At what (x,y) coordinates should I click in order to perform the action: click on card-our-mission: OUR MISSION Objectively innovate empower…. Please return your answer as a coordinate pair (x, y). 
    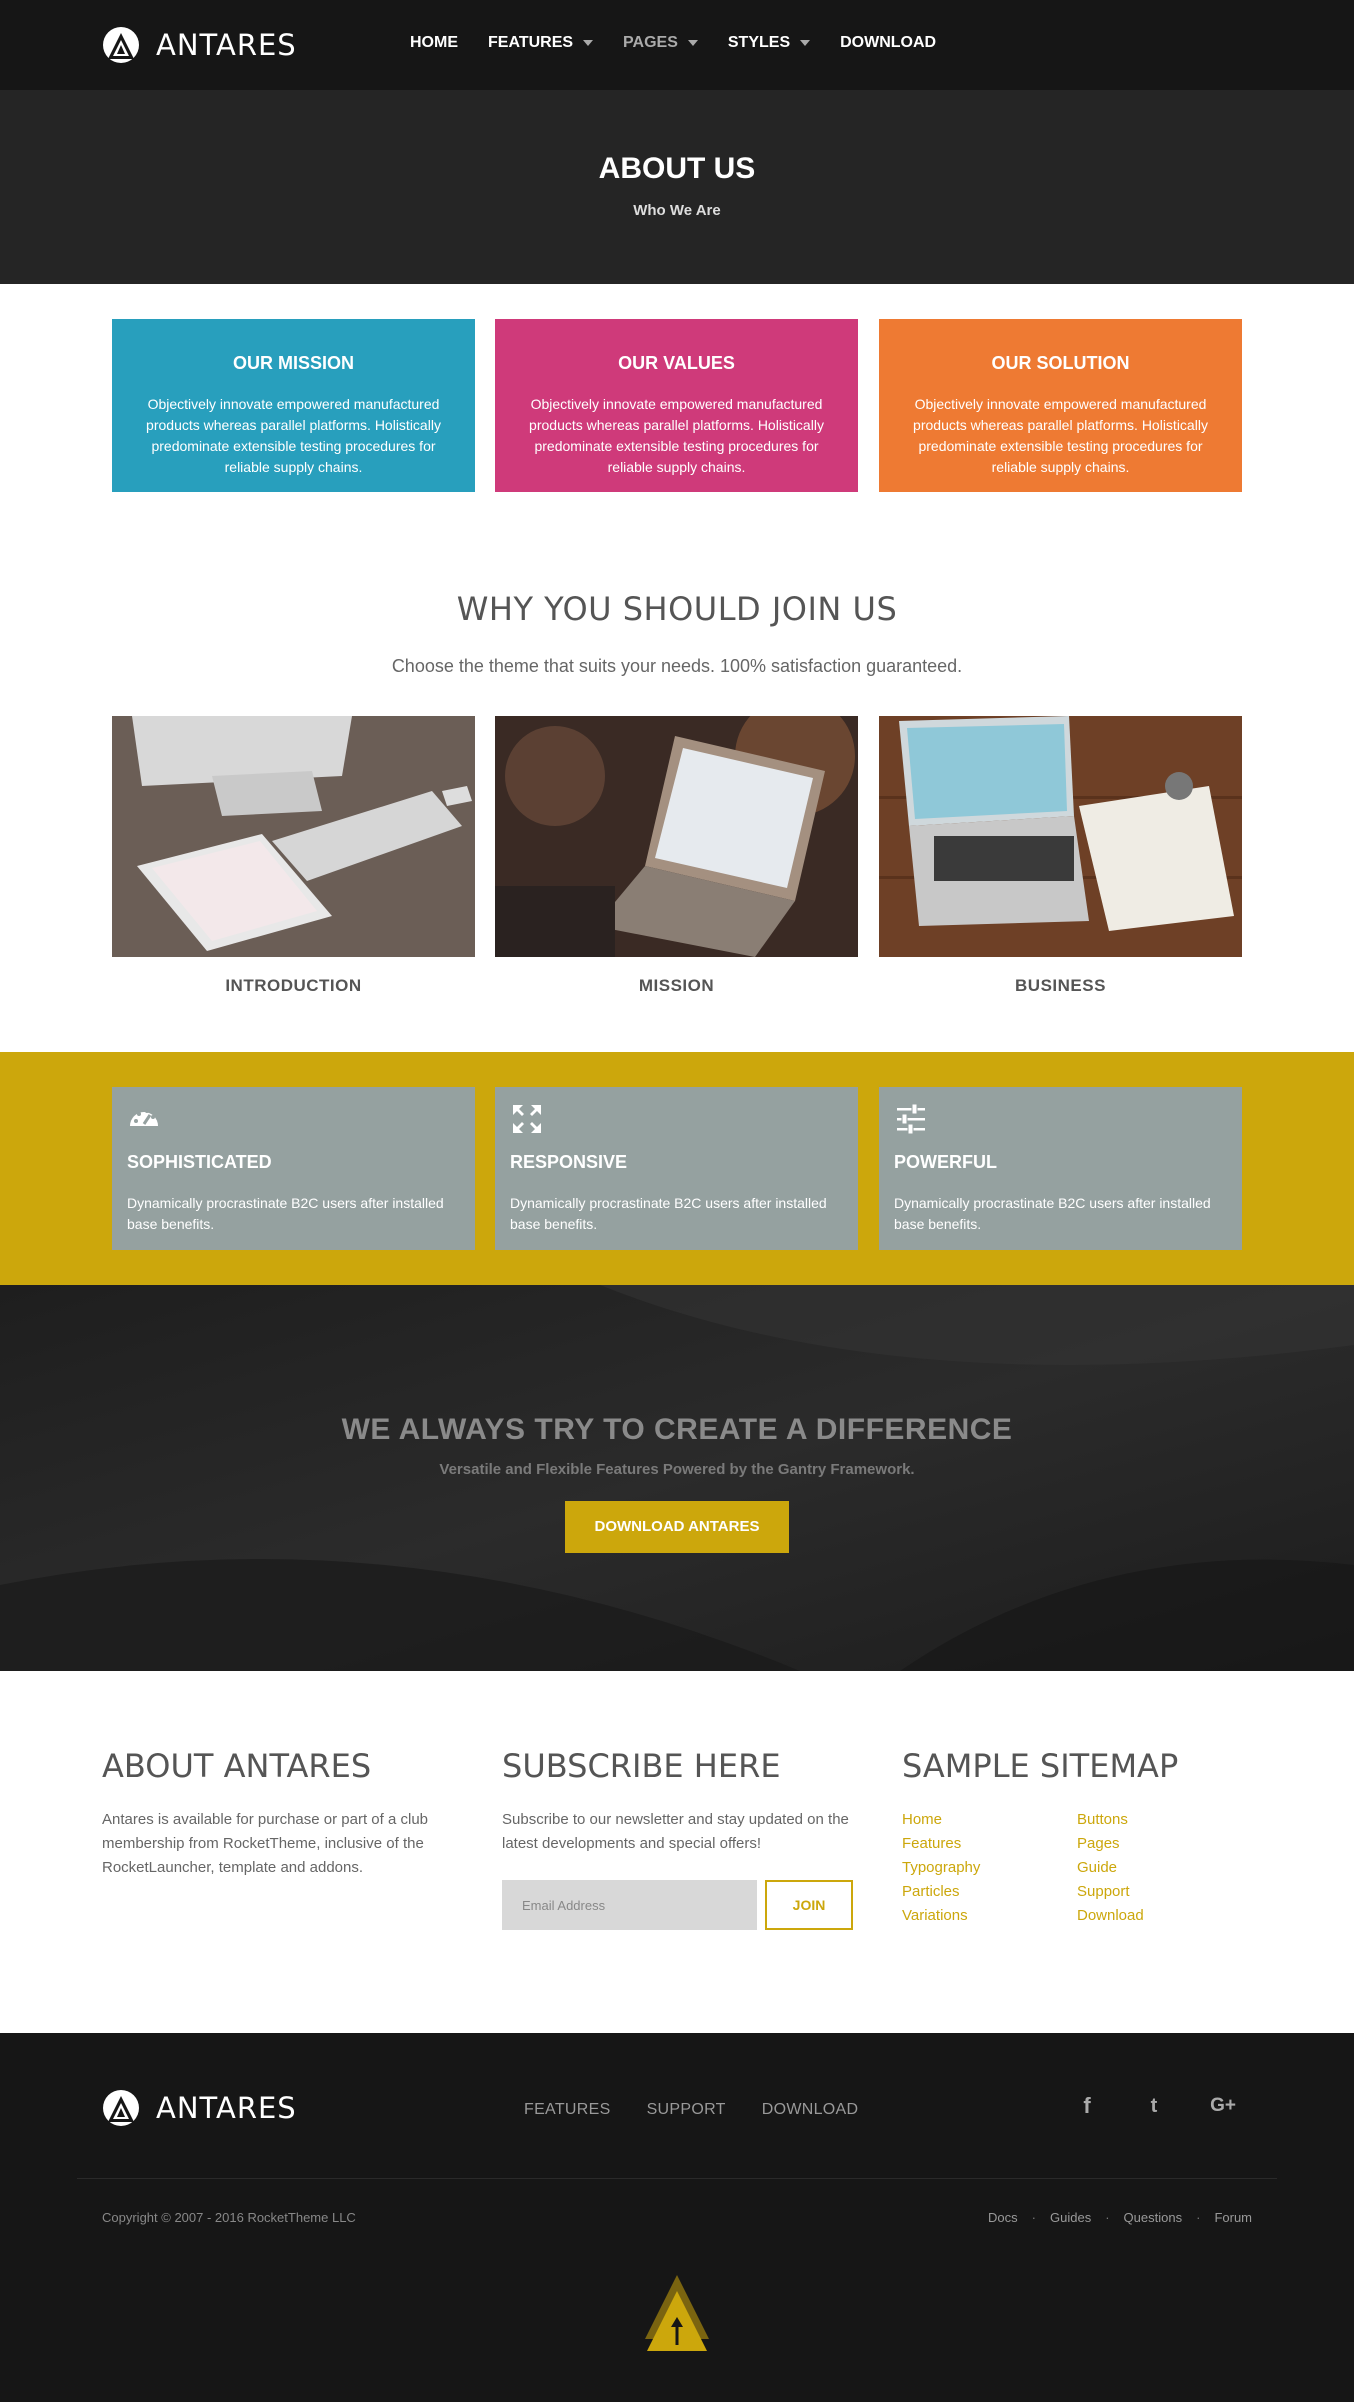
    Looking at the image, I should click on (293, 405).